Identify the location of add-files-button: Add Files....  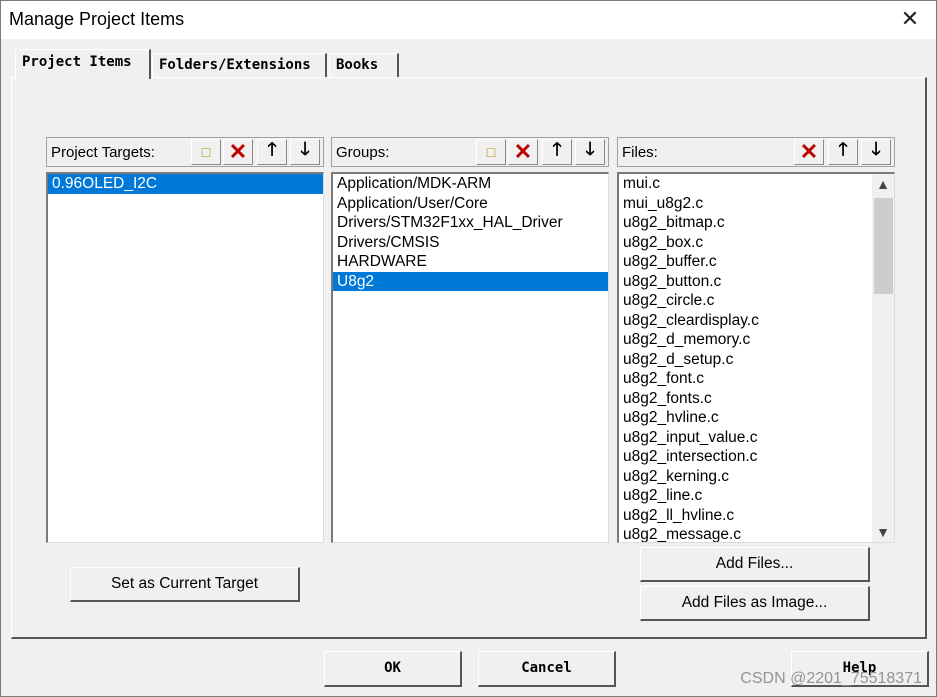
(755, 564).